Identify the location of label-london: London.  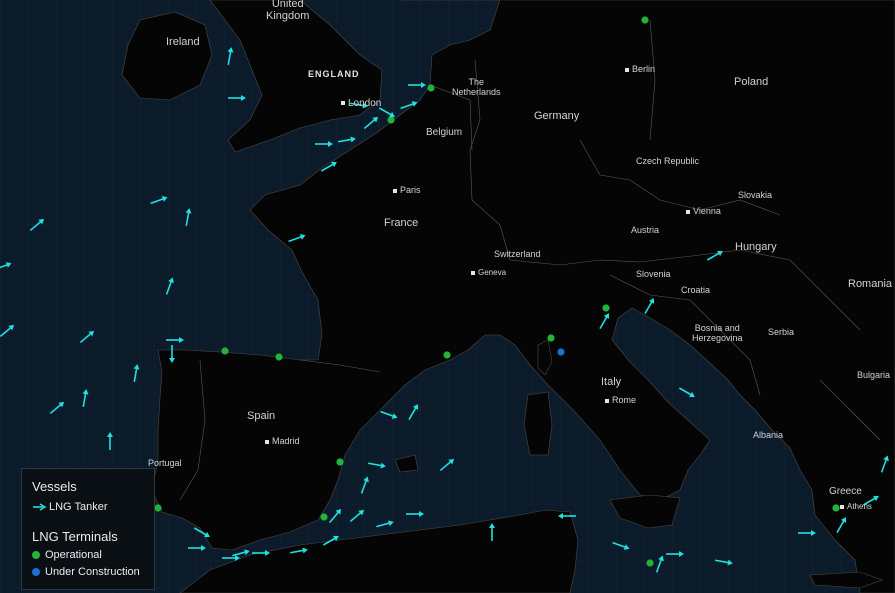
(361, 103).